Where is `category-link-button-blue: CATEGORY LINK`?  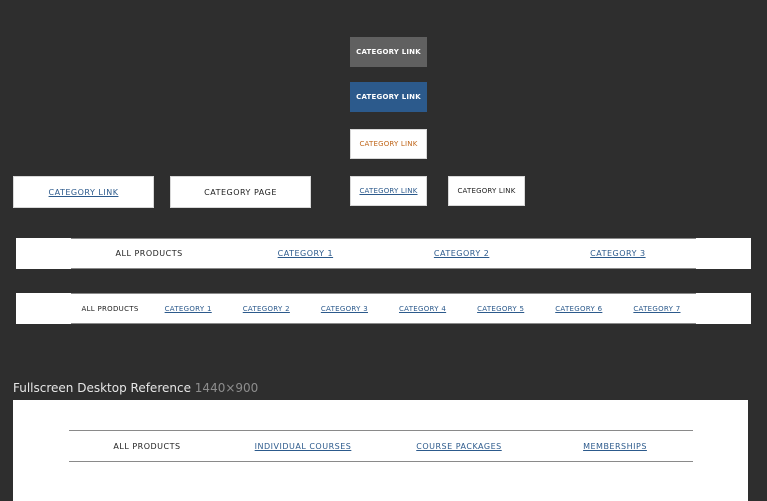
category-link-button-blue: CATEGORY LINK is located at coordinates (388, 97).